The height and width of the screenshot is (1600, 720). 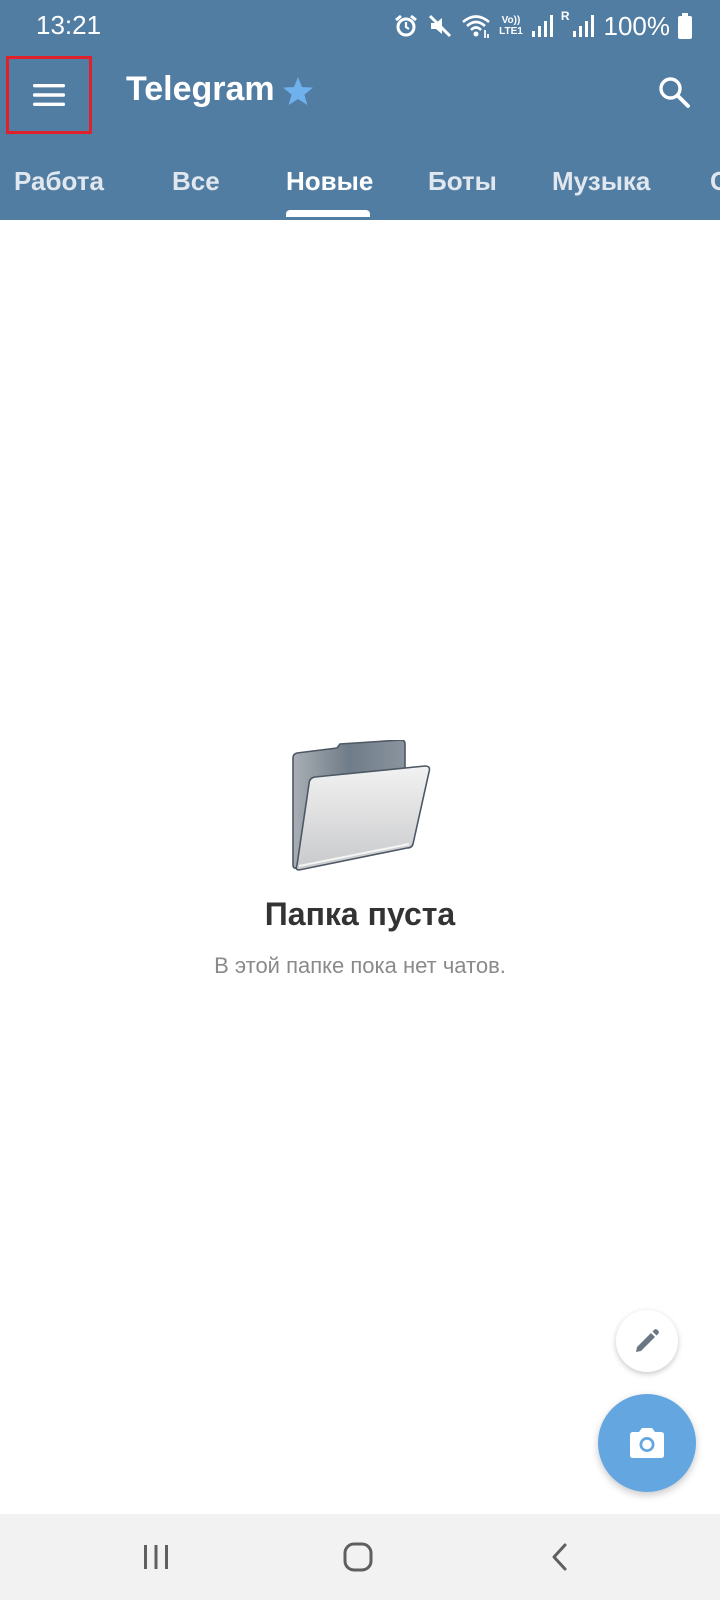 What do you see at coordinates (406, 25) in the screenshot?
I see `alarm-icon` at bounding box center [406, 25].